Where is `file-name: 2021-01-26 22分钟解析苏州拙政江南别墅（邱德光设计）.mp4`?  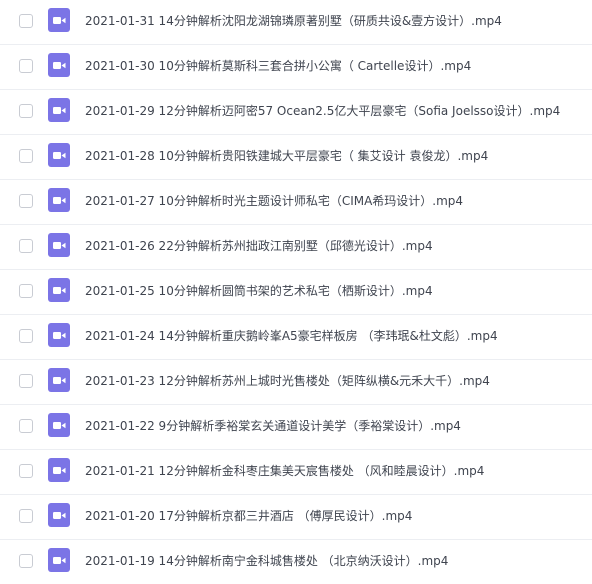
file-name: 2021-01-26 22分钟解析苏州拙政江南别墅（邱德光设计）.mp4 is located at coordinates (259, 246).